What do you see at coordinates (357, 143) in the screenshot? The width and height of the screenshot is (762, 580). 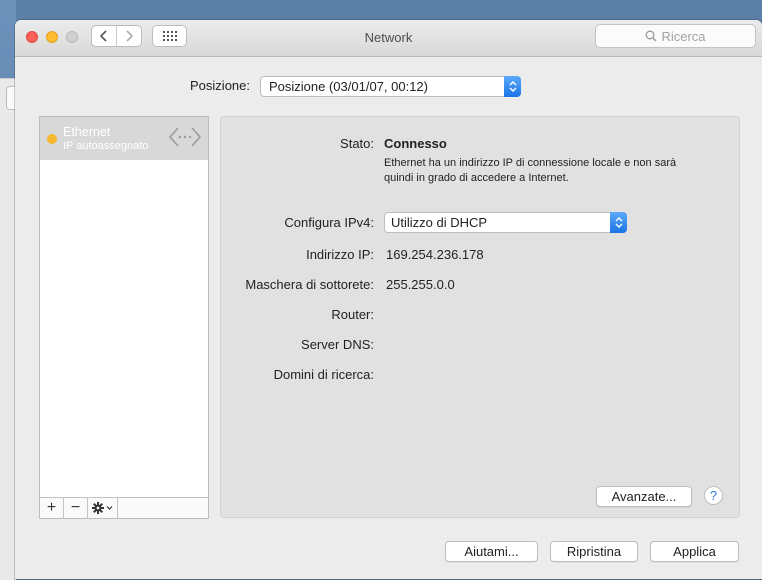 I see `status-label: Stato:` at bounding box center [357, 143].